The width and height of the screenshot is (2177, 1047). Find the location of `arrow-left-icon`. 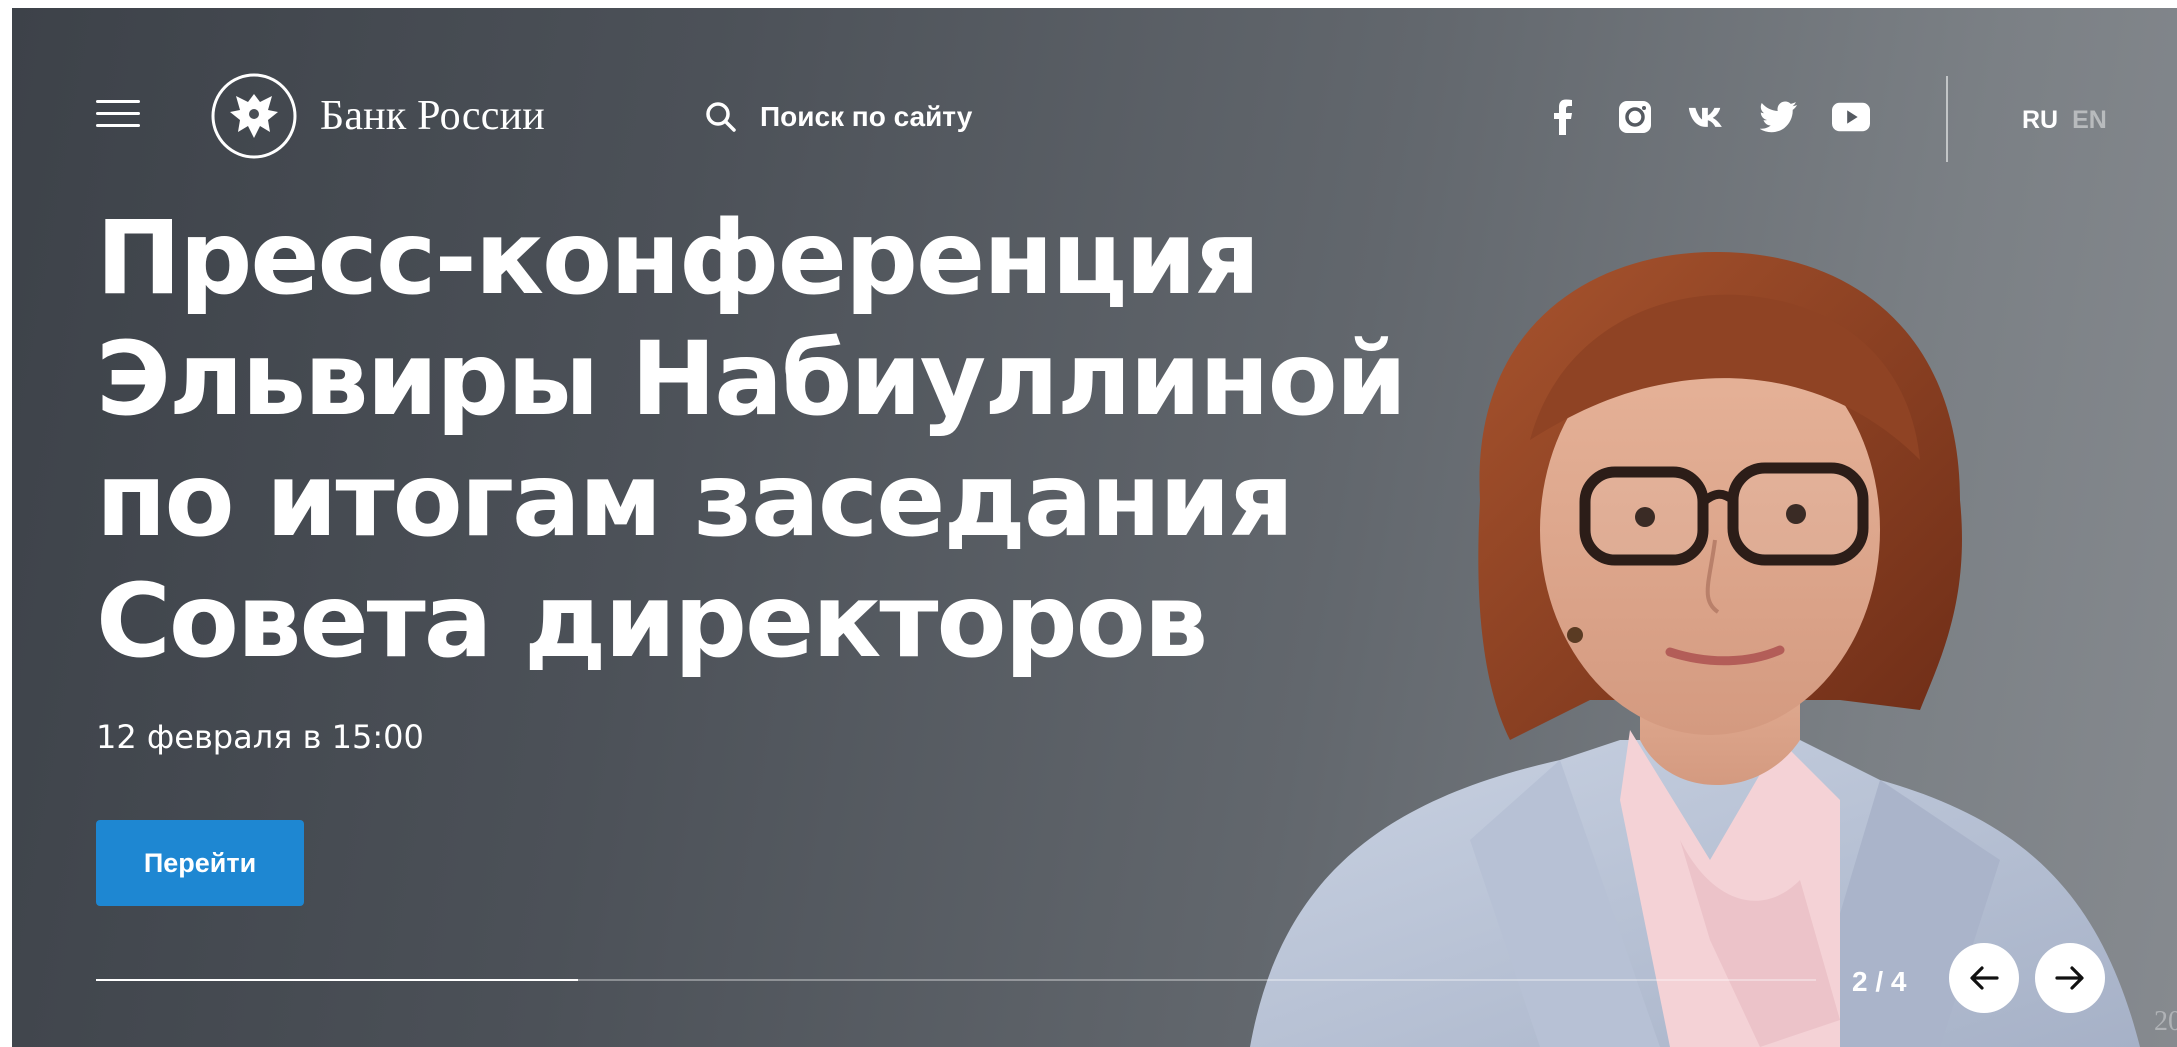

arrow-left-icon is located at coordinates (1984, 978).